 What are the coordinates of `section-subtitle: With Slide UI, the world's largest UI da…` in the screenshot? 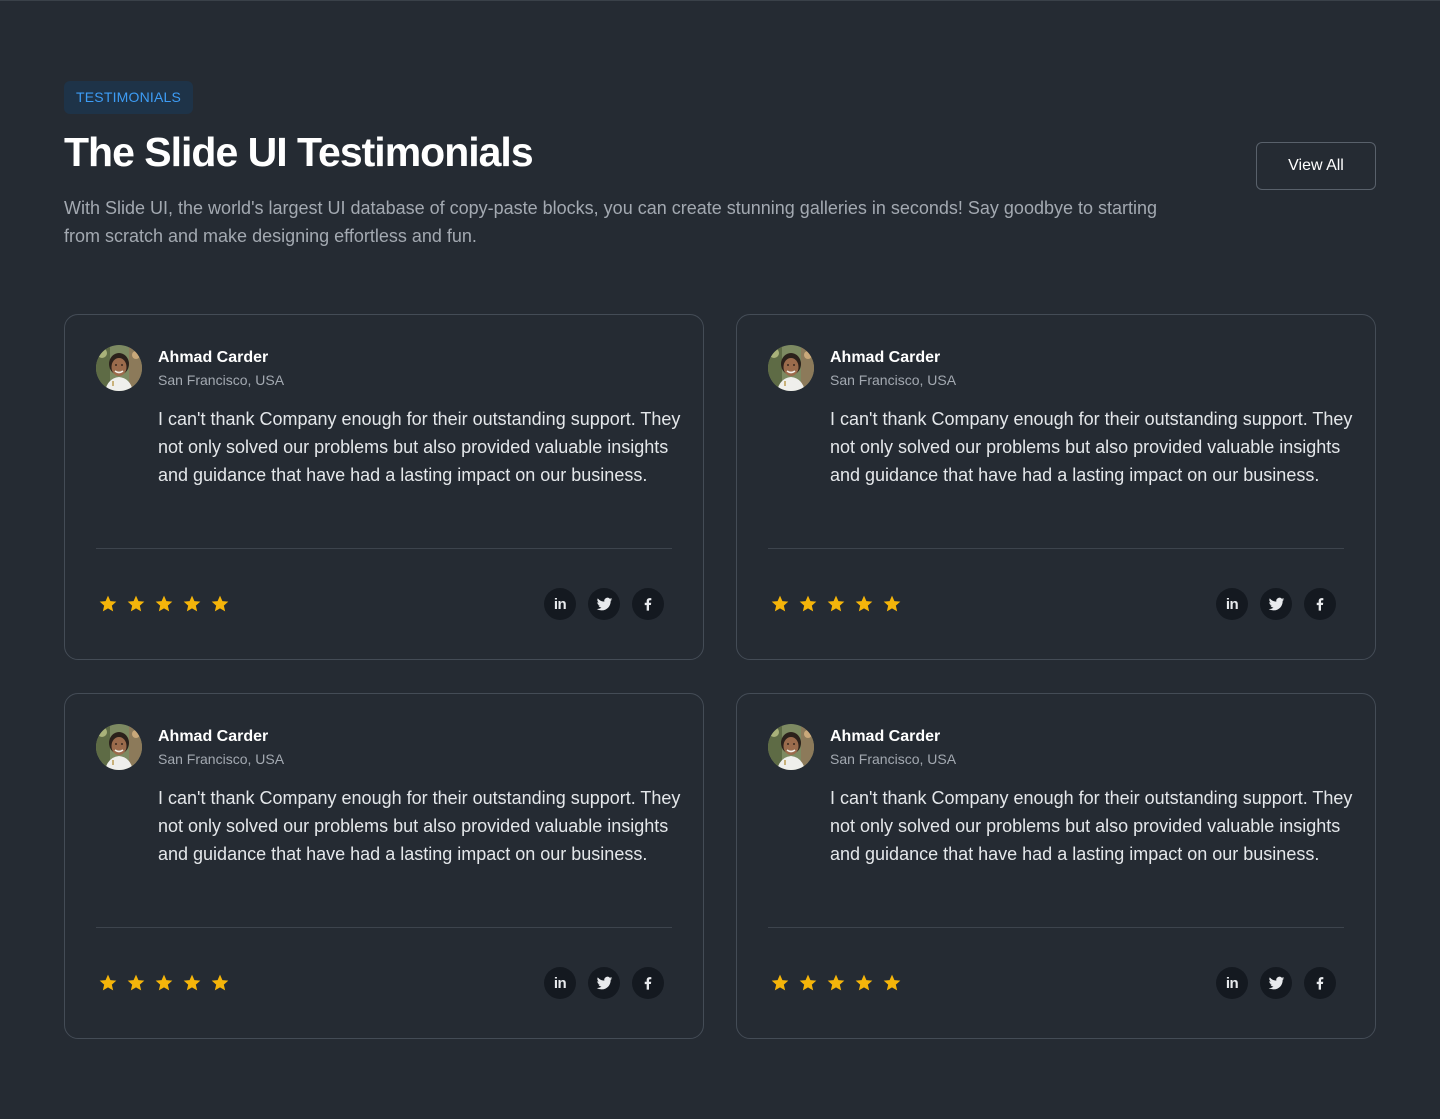 It's located at (611, 222).